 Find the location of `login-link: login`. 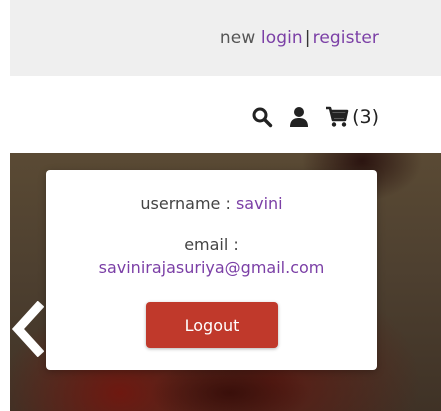

login-link: login is located at coordinates (282, 38).